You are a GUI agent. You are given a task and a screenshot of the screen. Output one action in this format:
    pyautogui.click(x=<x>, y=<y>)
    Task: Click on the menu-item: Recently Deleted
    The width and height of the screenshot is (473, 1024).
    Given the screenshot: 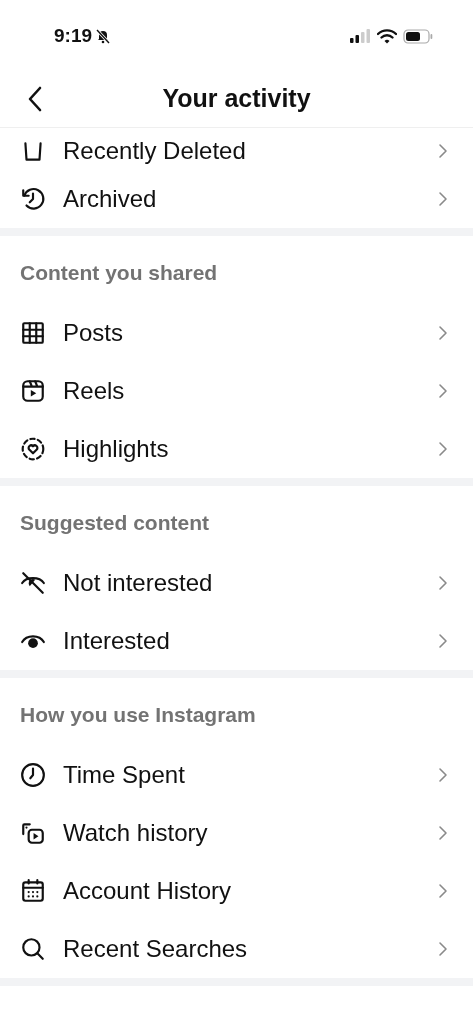 What is the action you would take?
    pyautogui.click(x=236, y=149)
    